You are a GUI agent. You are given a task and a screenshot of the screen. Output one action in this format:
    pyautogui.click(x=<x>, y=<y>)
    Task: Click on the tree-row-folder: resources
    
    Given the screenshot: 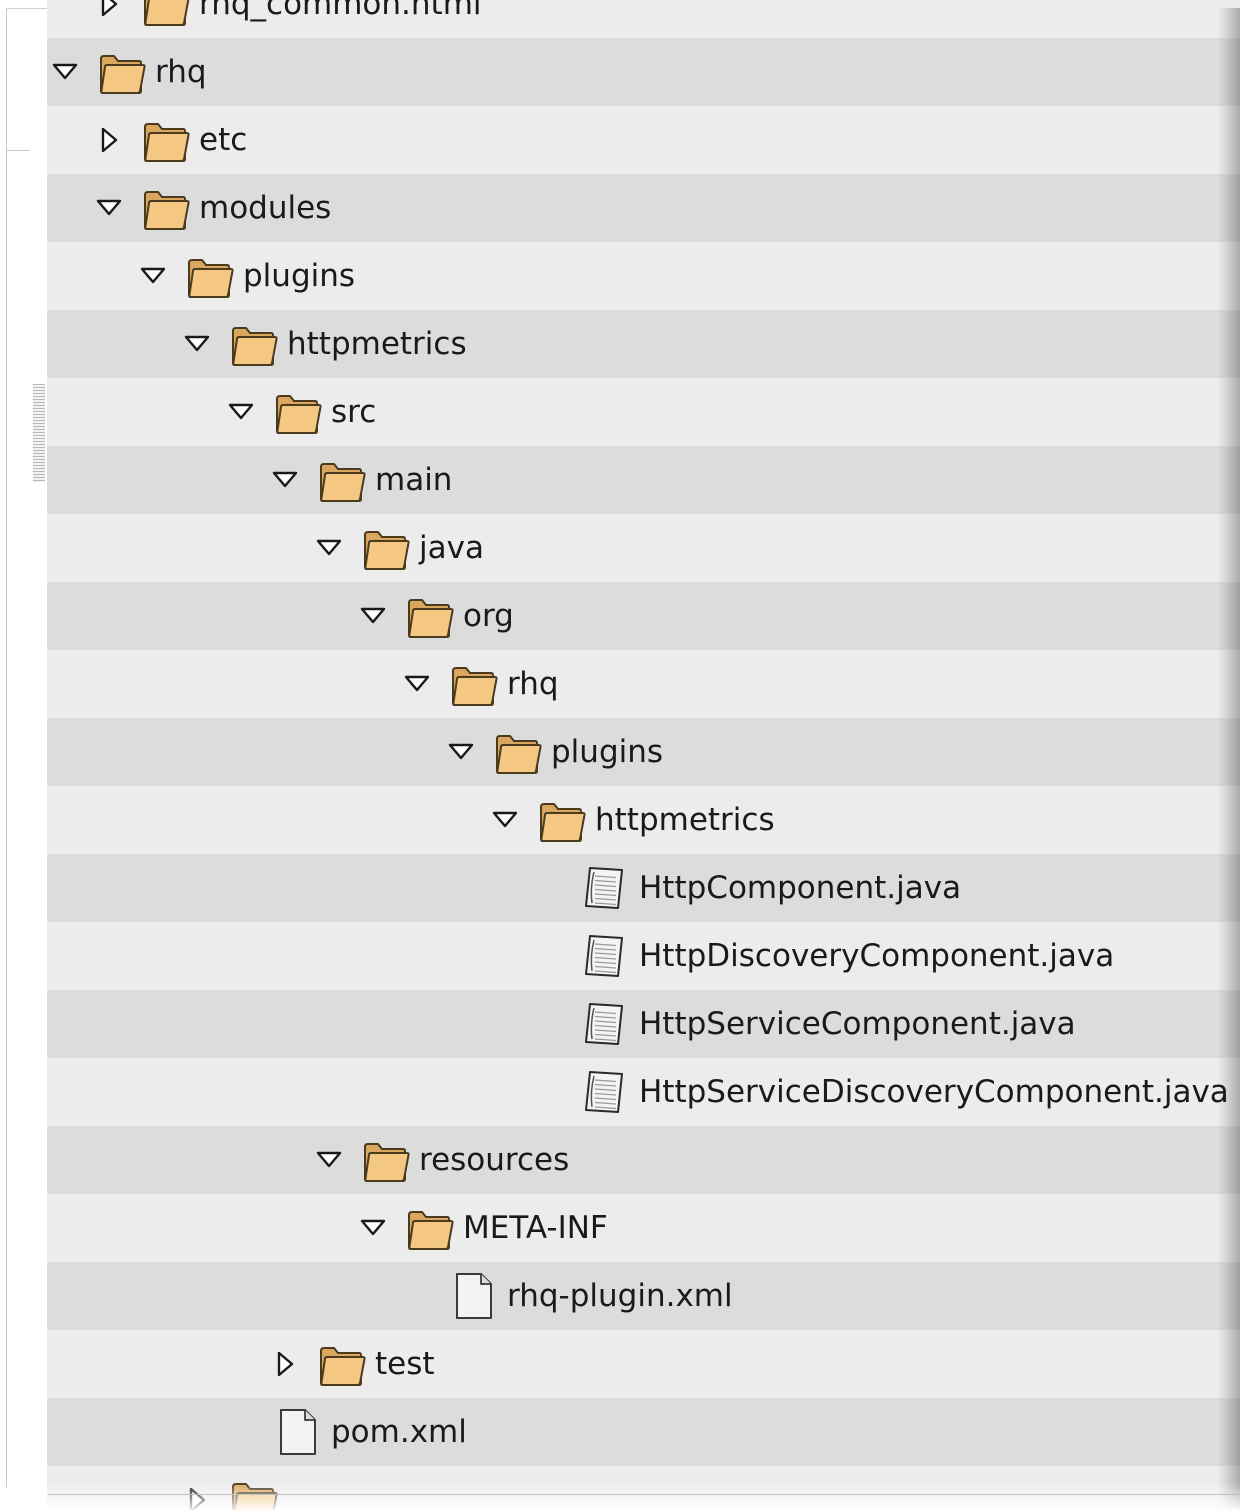 What is the action you would take?
    pyautogui.click(x=643, y=1160)
    